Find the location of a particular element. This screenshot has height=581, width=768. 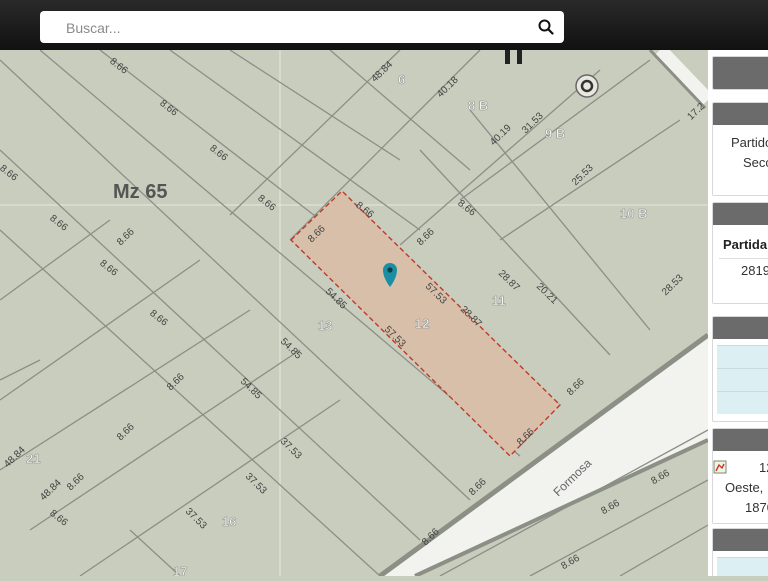

panel-card-2: Partido Secc is located at coordinates (740, 149).